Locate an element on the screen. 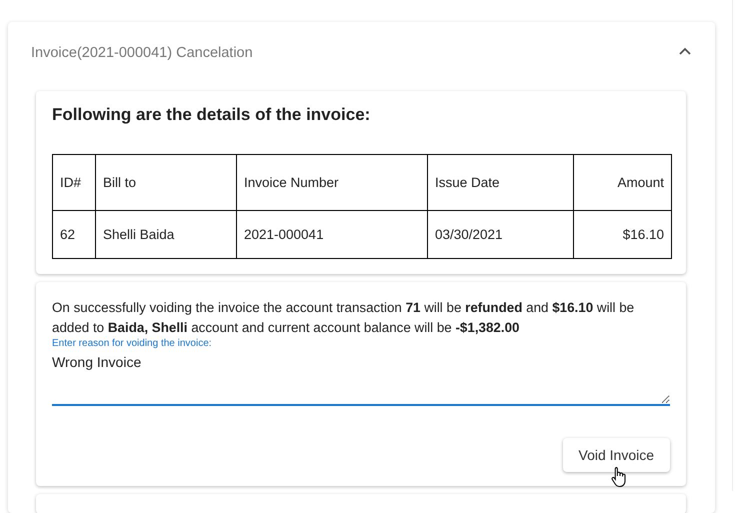 The height and width of the screenshot is (513, 735). column-header: Issue Date is located at coordinates (501, 182).